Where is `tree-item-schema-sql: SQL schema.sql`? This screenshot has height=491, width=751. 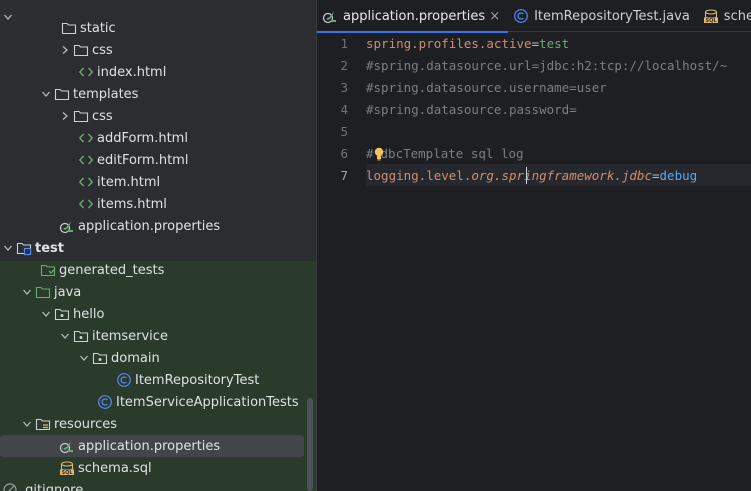
tree-item-schema-sql: SQL schema.sql is located at coordinates (152, 468).